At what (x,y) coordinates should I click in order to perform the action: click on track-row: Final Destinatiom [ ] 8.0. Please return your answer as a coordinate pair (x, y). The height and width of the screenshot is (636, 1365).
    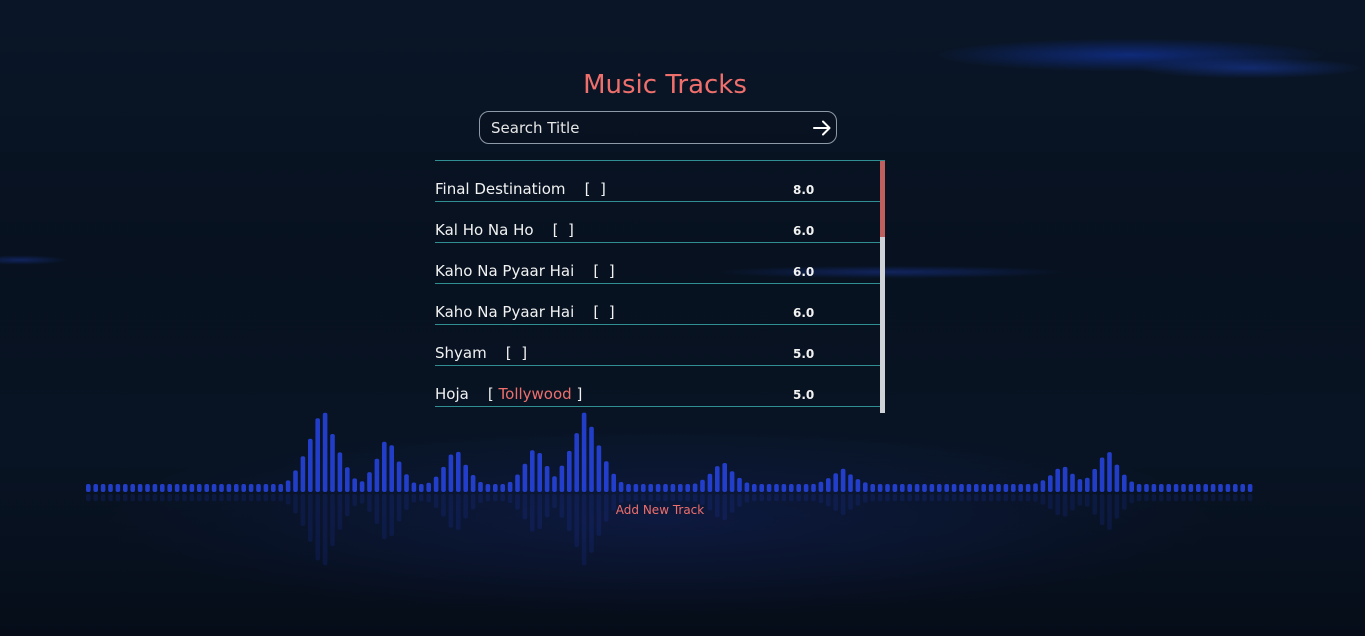
    Looking at the image, I should click on (660, 181).